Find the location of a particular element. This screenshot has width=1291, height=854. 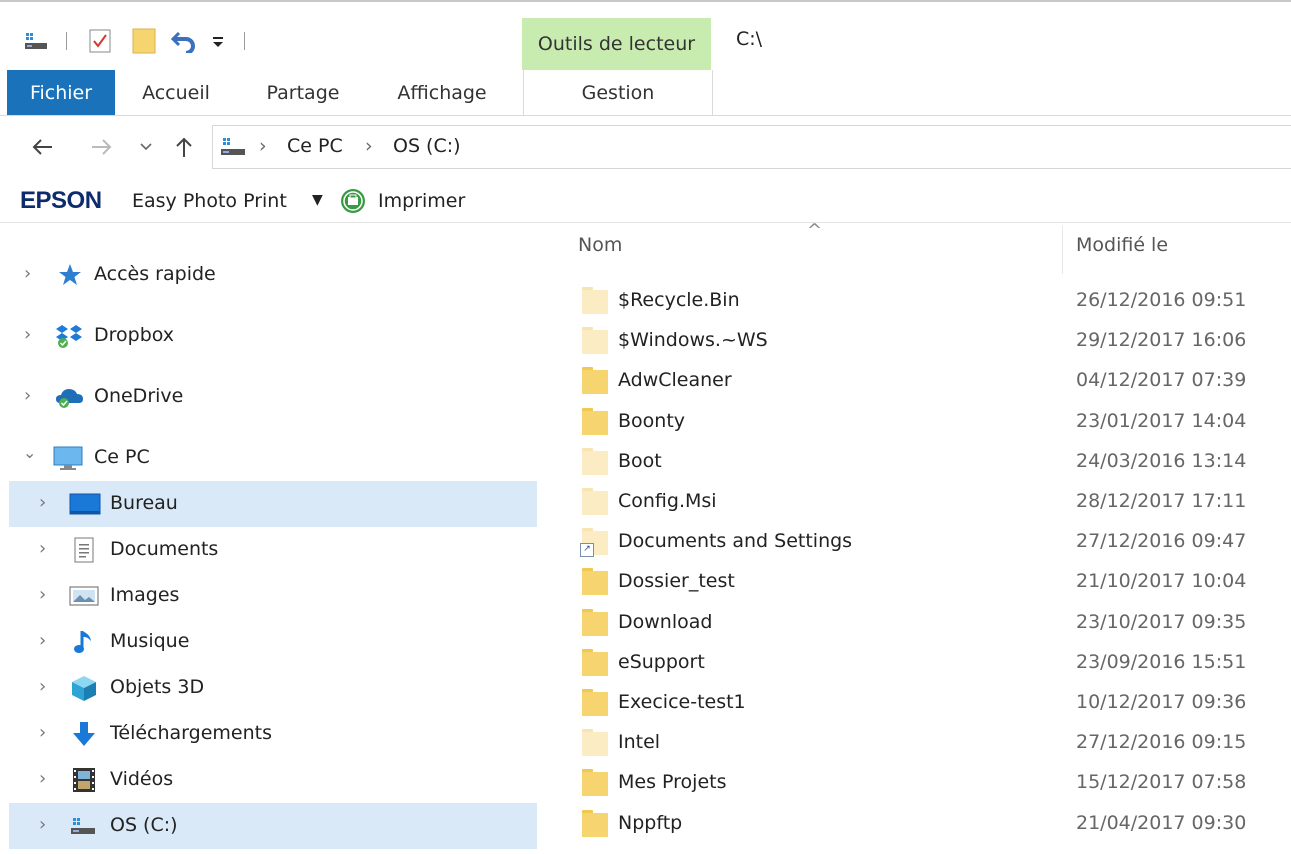

nav-label: Documents is located at coordinates (164, 549).